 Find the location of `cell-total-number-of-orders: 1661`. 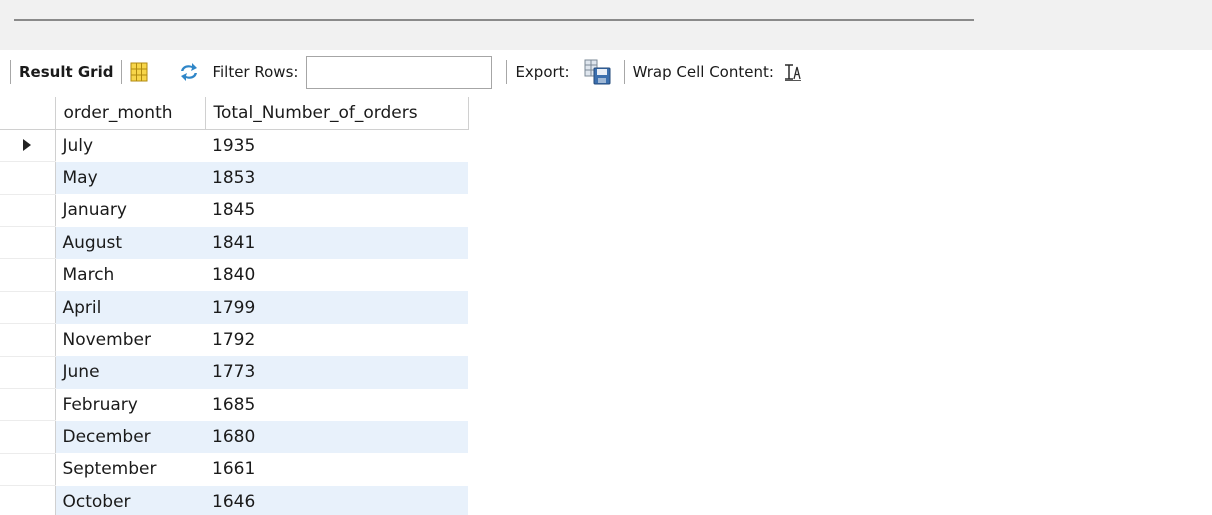

cell-total-number-of-orders: 1661 is located at coordinates (336, 469).